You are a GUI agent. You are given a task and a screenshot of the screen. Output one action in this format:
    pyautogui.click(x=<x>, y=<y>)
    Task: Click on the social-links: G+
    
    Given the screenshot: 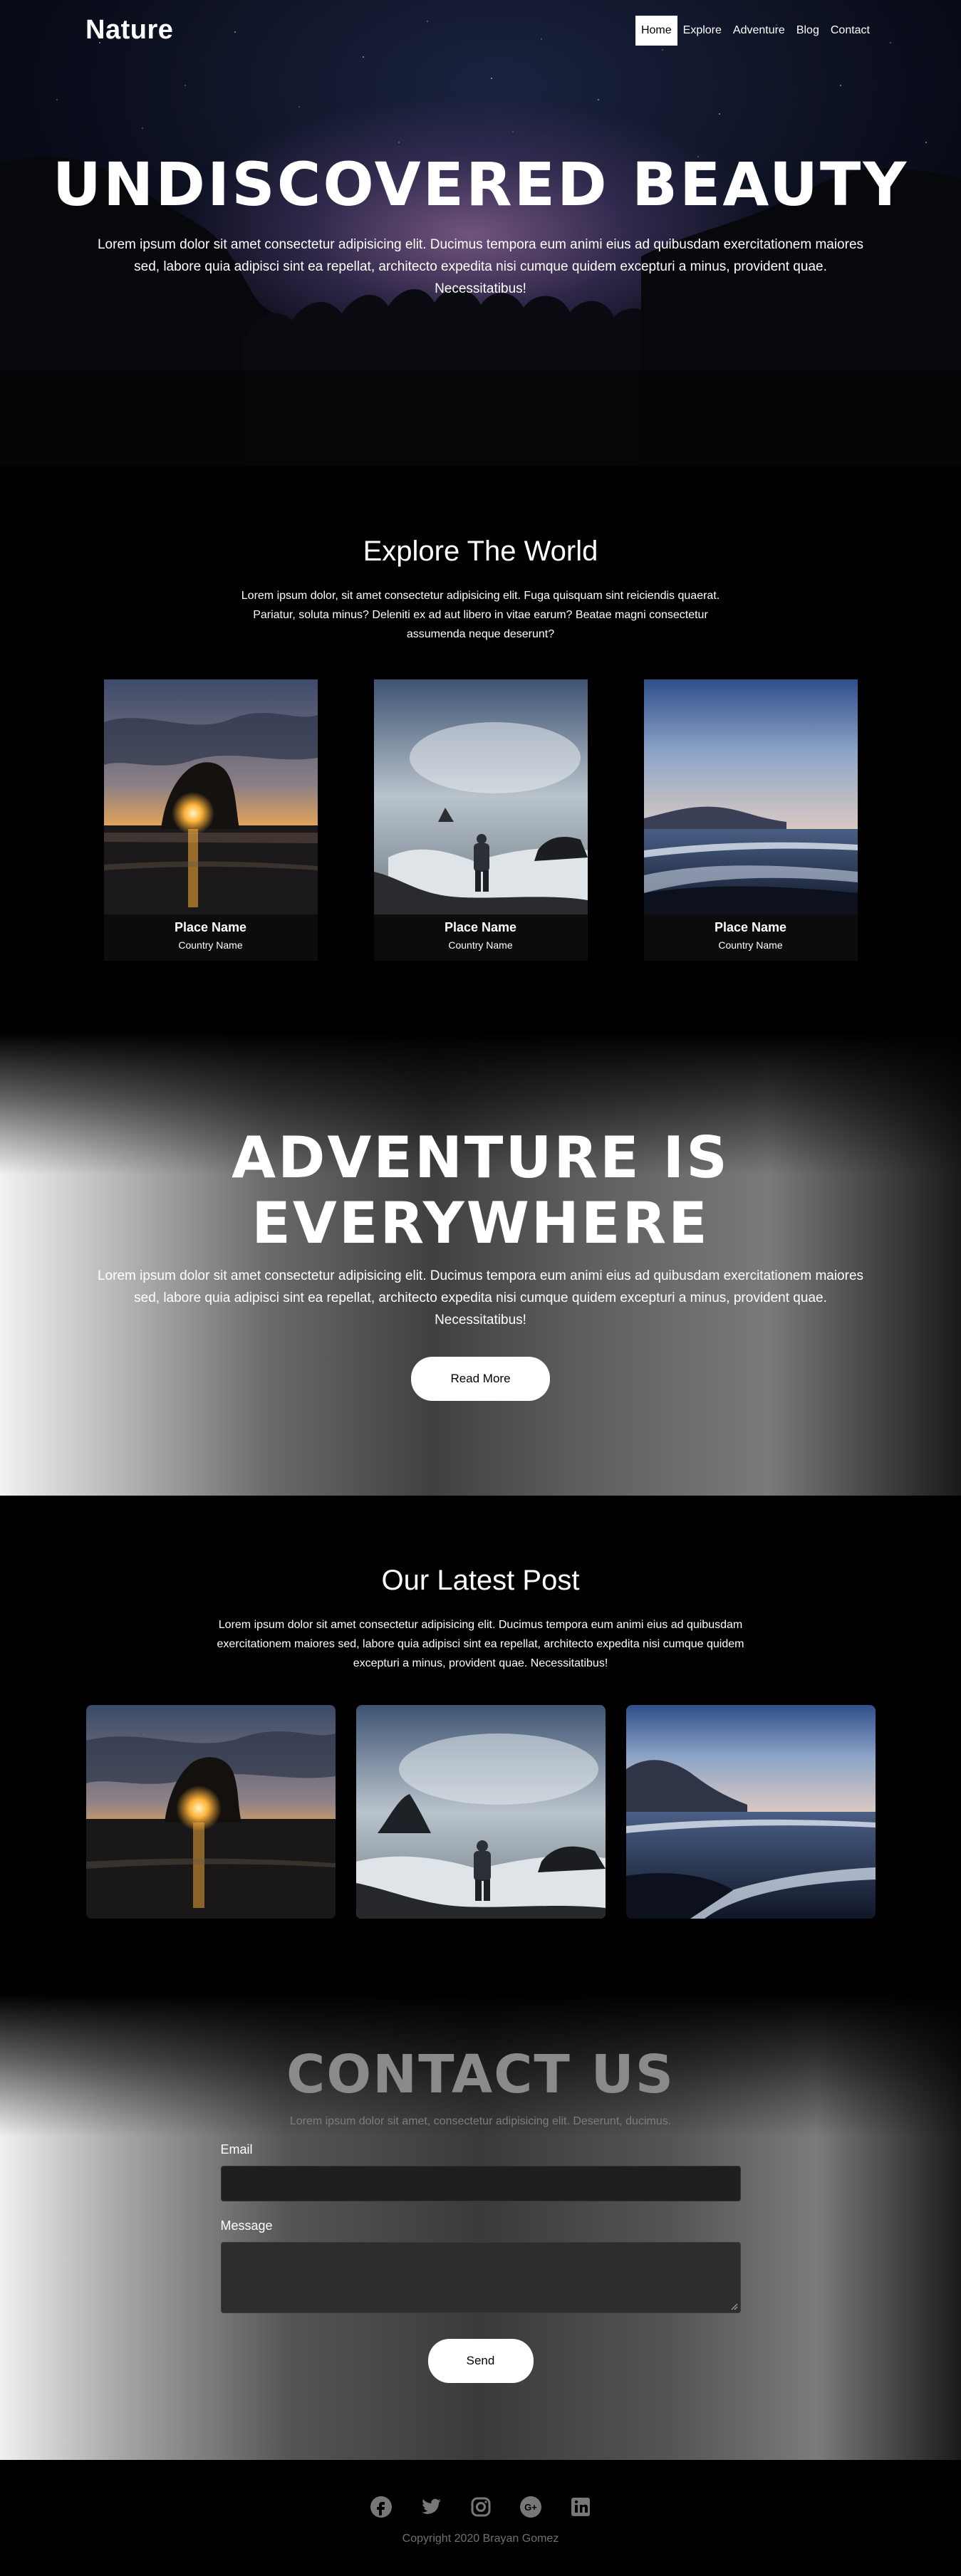 What is the action you would take?
    pyautogui.click(x=480, y=2507)
    